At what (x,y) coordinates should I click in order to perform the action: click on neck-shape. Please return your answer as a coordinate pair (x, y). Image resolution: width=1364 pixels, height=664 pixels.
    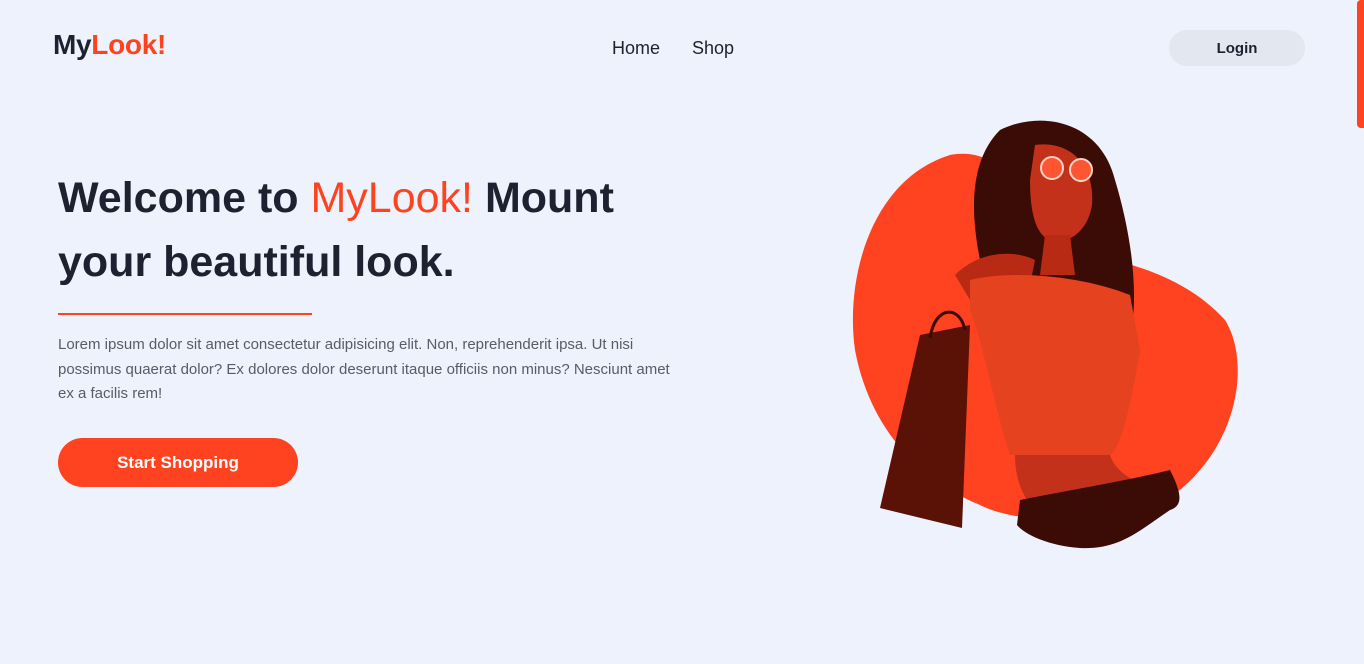
    Looking at the image, I should click on (1057, 255).